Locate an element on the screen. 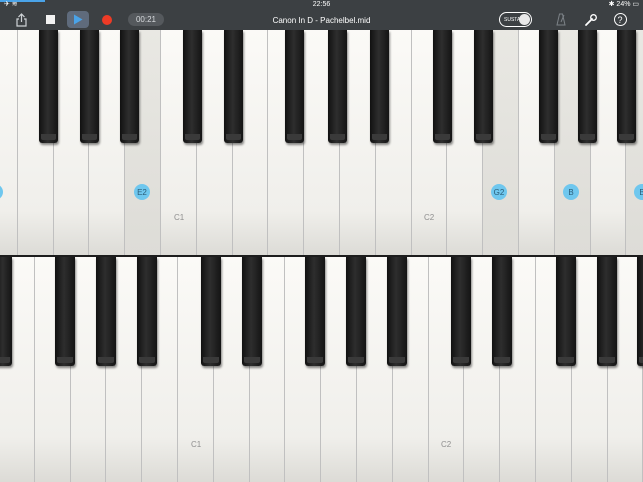 This screenshot has width=643, height=482. share-icon is located at coordinates (21, 19).